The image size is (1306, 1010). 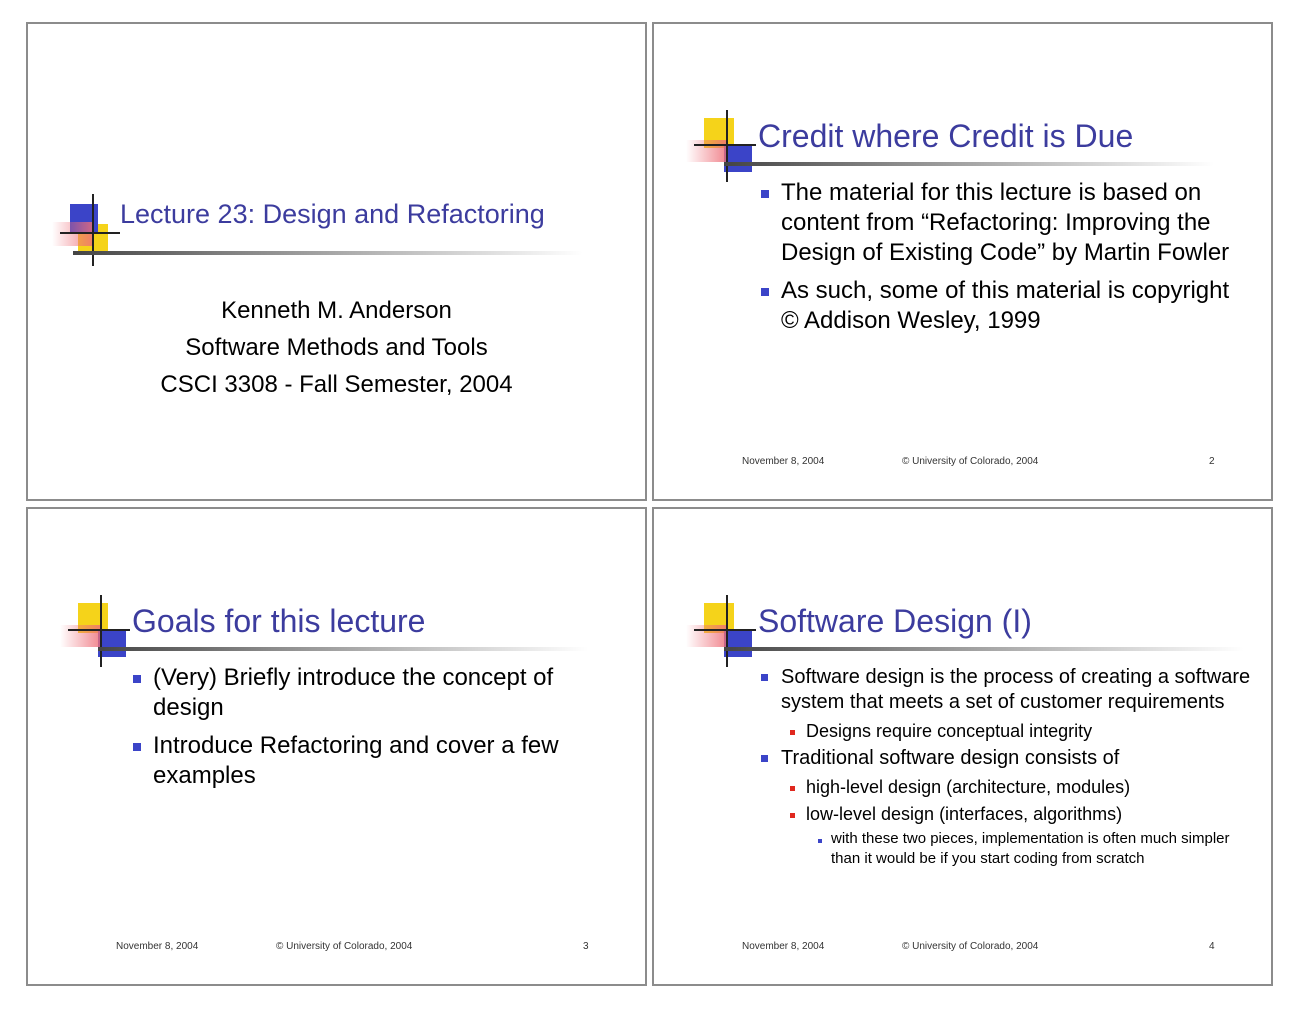 I want to click on footer-page-number: 2, so click(x=1212, y=461).